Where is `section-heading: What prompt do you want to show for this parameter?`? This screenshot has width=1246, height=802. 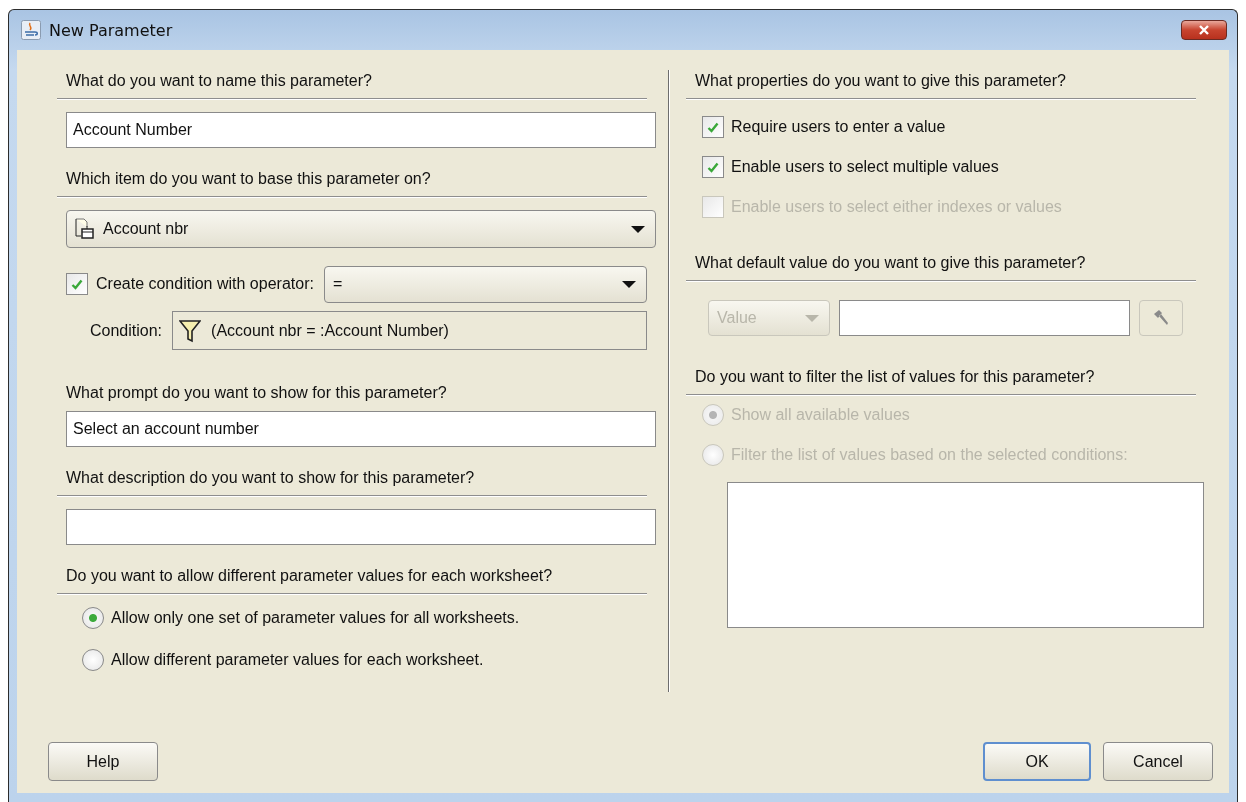
section-heading: What prompt do you want to show for this parameter? is located at coordinates (256, 393).